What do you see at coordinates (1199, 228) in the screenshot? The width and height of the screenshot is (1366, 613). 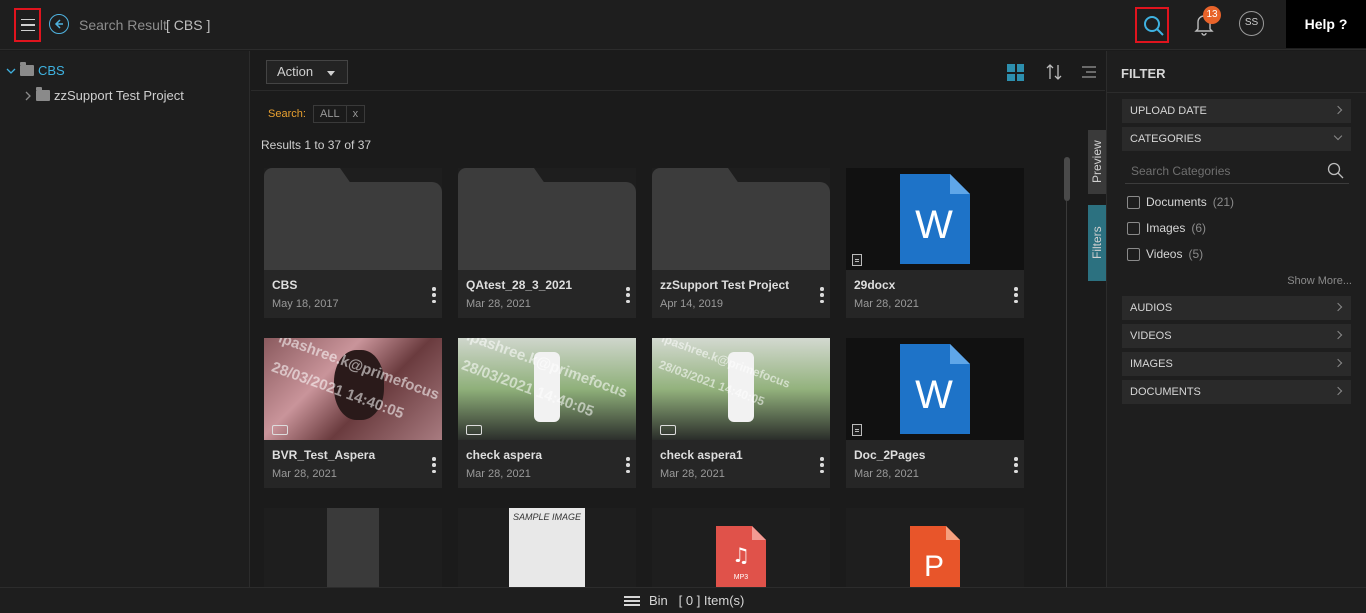 I see `category-count: (6)` at bounding box center [1199, 228].